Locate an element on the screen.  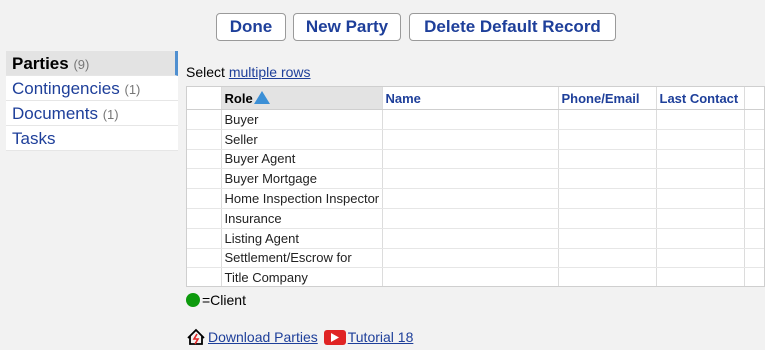
legend-text: =Client is located at coordinates (224, 300).